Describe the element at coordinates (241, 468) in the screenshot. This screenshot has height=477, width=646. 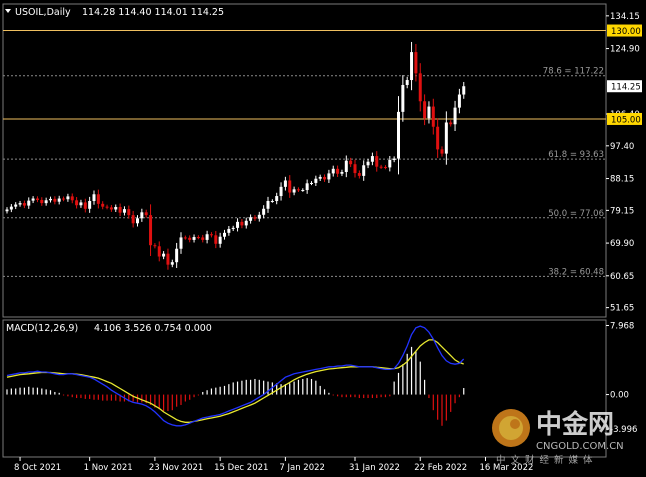
I see `time-tick-label: 15 Dec 2021` at that location.